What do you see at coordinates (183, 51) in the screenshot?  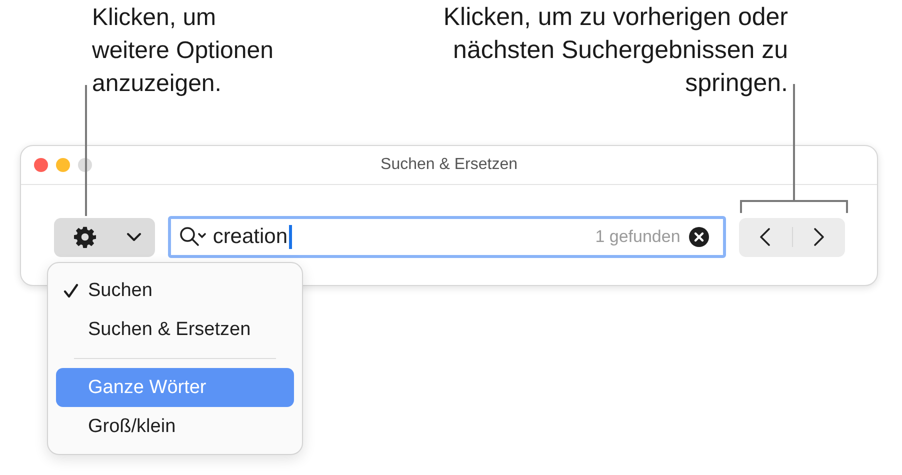 I see `callout-text: Klicken, um weitere Optionen anzuzeigen.` at bounding box center [183, 51].